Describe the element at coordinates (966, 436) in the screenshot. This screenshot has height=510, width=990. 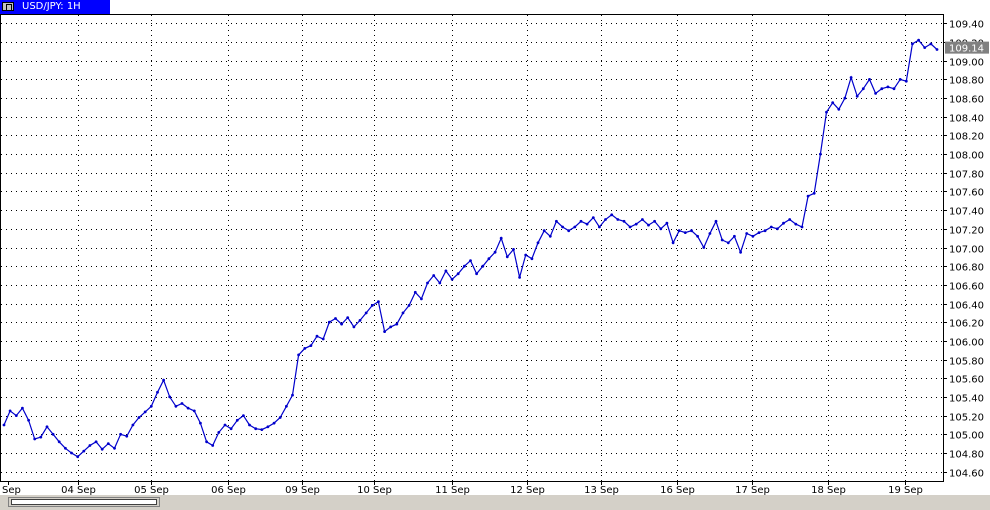
I see `y-tick-label: 105.00` at that location.